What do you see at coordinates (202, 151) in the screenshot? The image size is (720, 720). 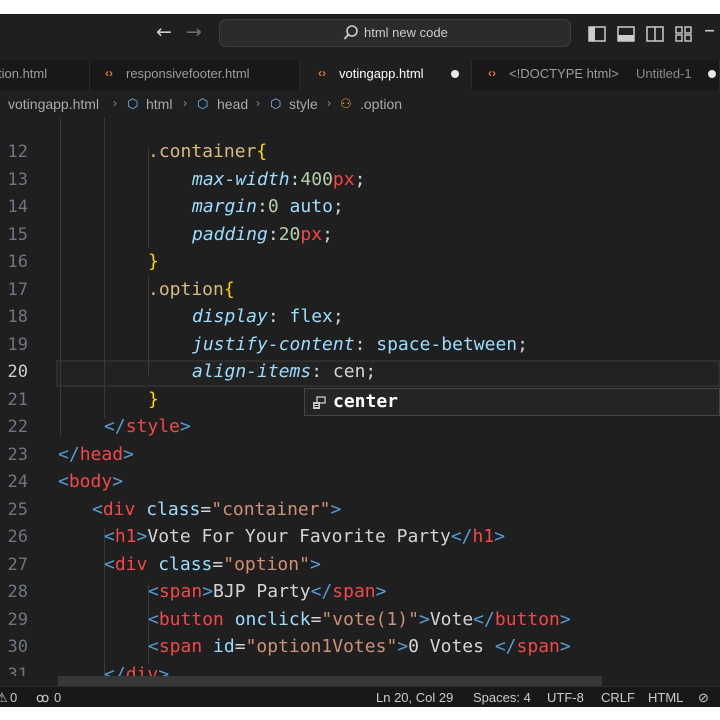 I see `css-selector: .container` at bounding box center [202, 151].